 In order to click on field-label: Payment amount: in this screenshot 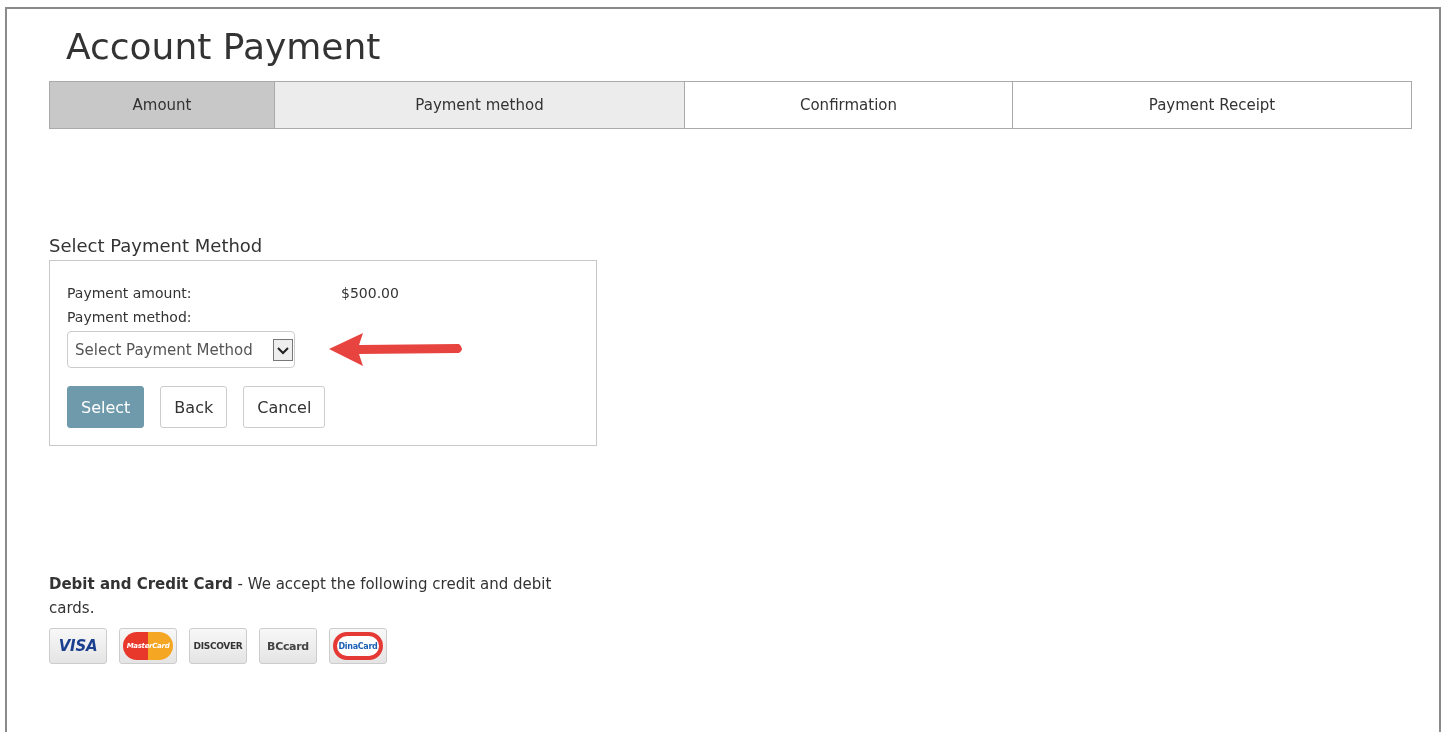, I will do `click(130, 293)`.